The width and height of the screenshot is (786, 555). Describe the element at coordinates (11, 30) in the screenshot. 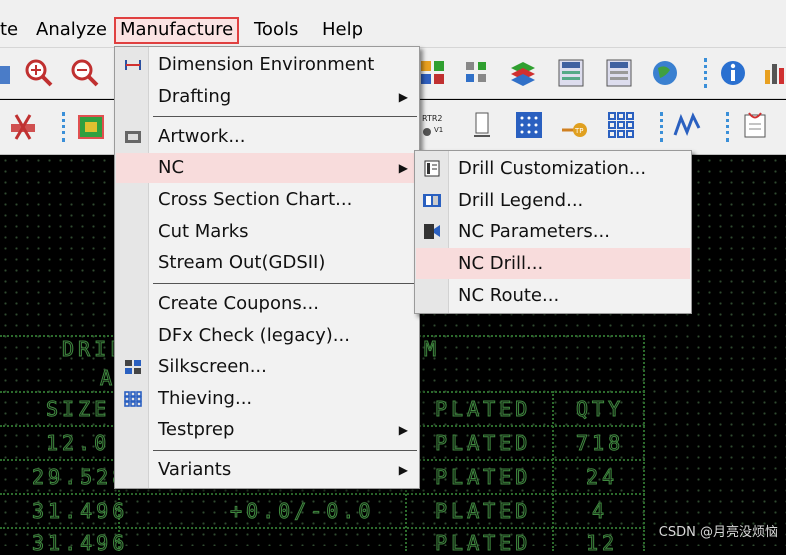

I see `menu-route: te` at that location.